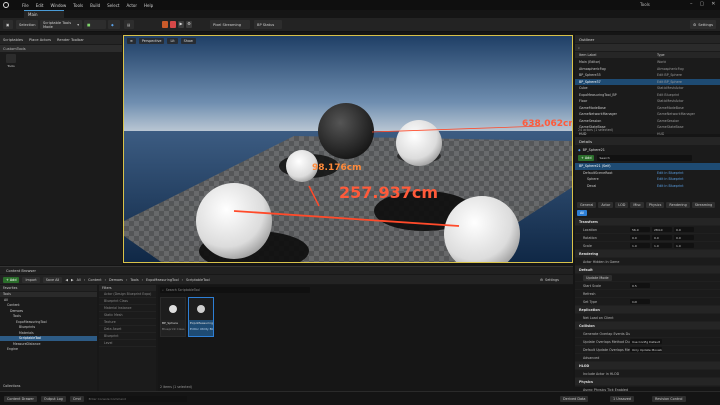  I want to click on filter-item: Static Mesh, so click(127, 315).